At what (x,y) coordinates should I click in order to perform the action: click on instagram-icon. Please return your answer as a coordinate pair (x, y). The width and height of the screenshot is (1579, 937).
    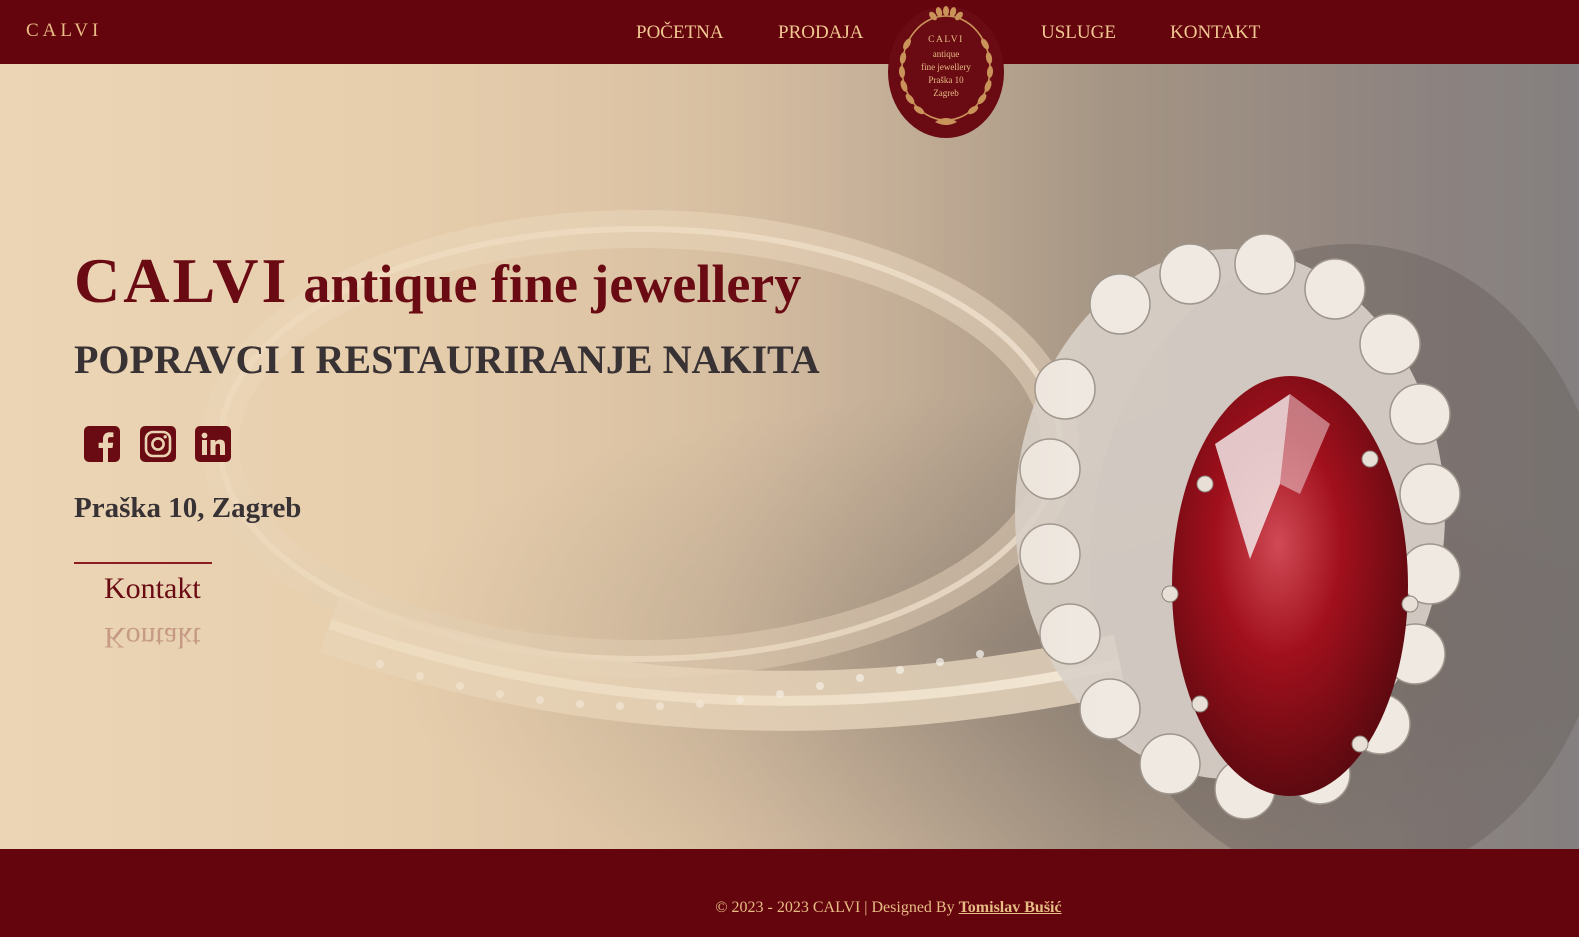
    Looking at the image, I should click on (158, 444).